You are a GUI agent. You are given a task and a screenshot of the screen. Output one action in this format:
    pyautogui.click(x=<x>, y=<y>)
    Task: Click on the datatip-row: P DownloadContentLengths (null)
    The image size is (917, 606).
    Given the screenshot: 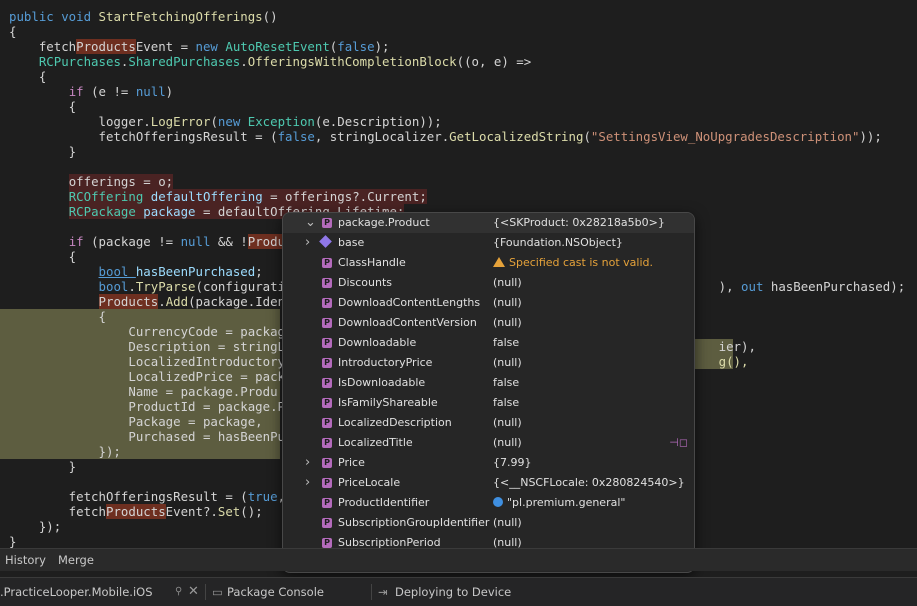 What is the action you would take?
    pyautogui.click(x=488, y=303)
    